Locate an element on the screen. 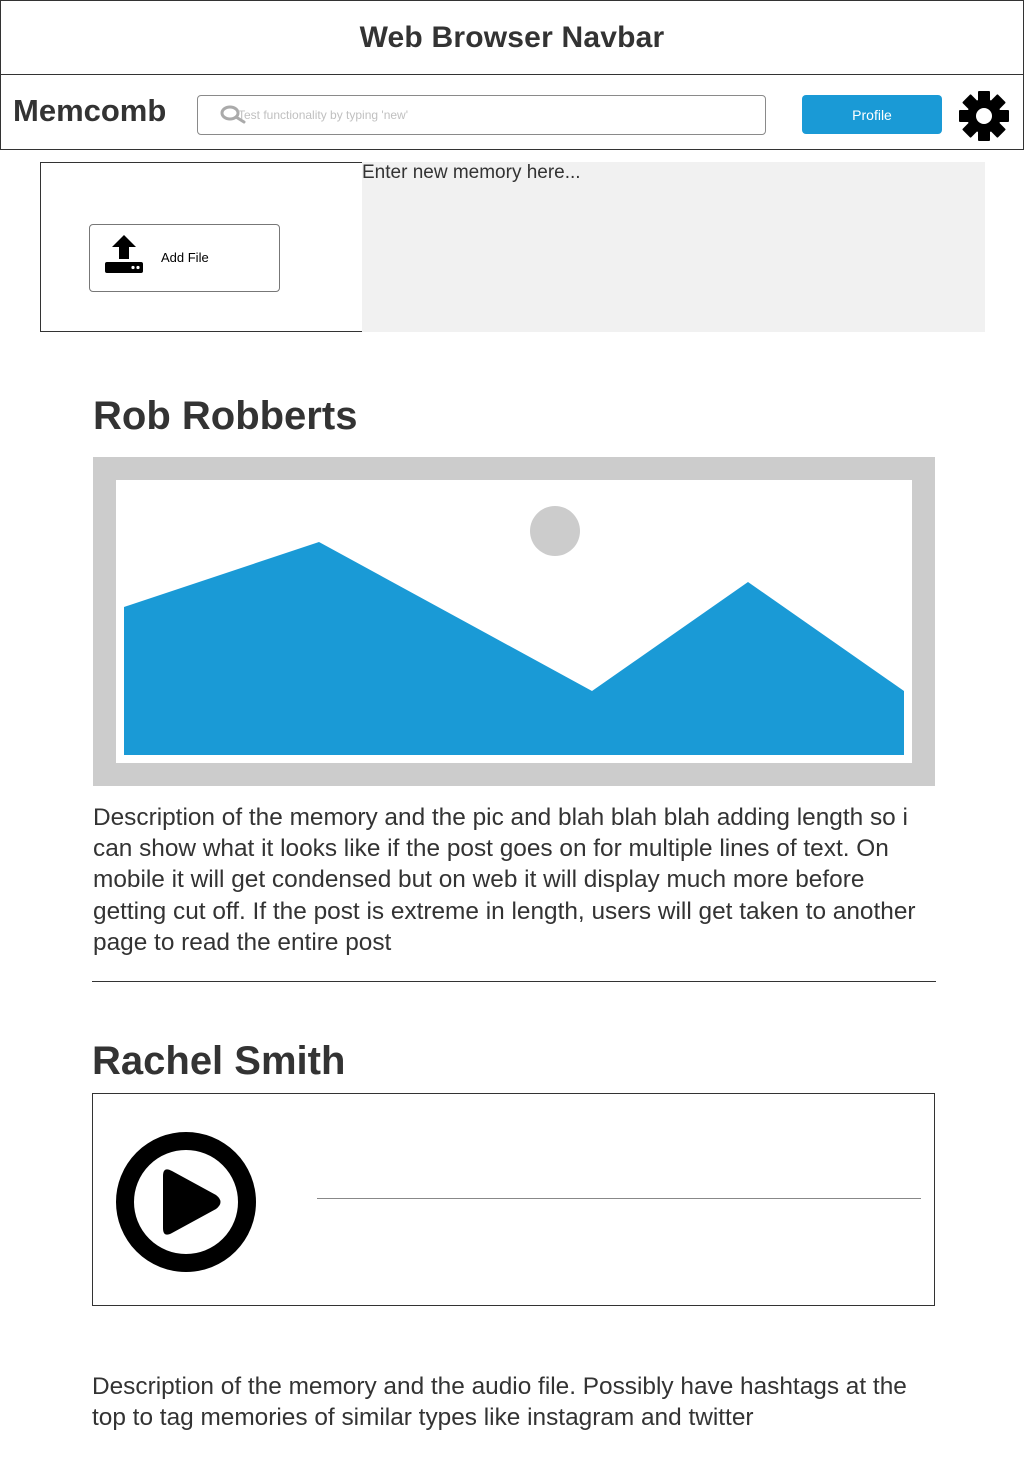 The image size is (1024, 1472). post-divider is located at coordinates (514, 981).